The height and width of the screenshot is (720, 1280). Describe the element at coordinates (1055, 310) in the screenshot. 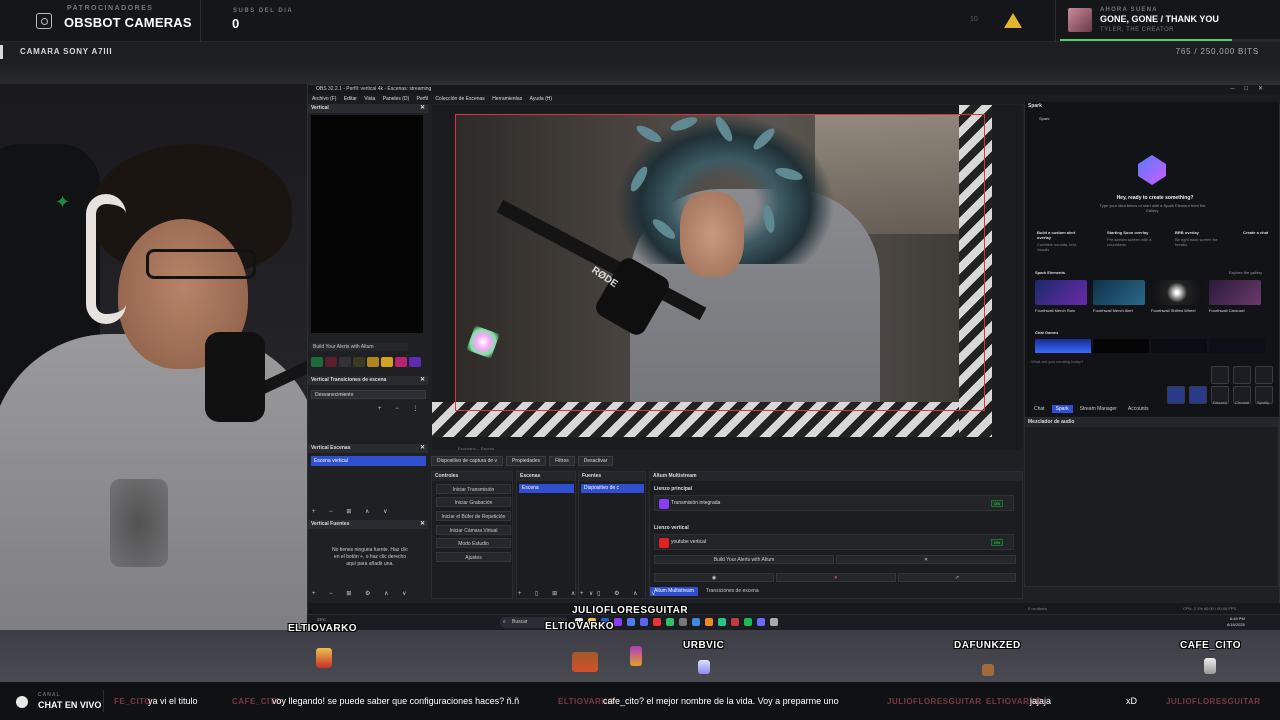

I see `element-caption: Fourthwall Merch Rain` at that location.